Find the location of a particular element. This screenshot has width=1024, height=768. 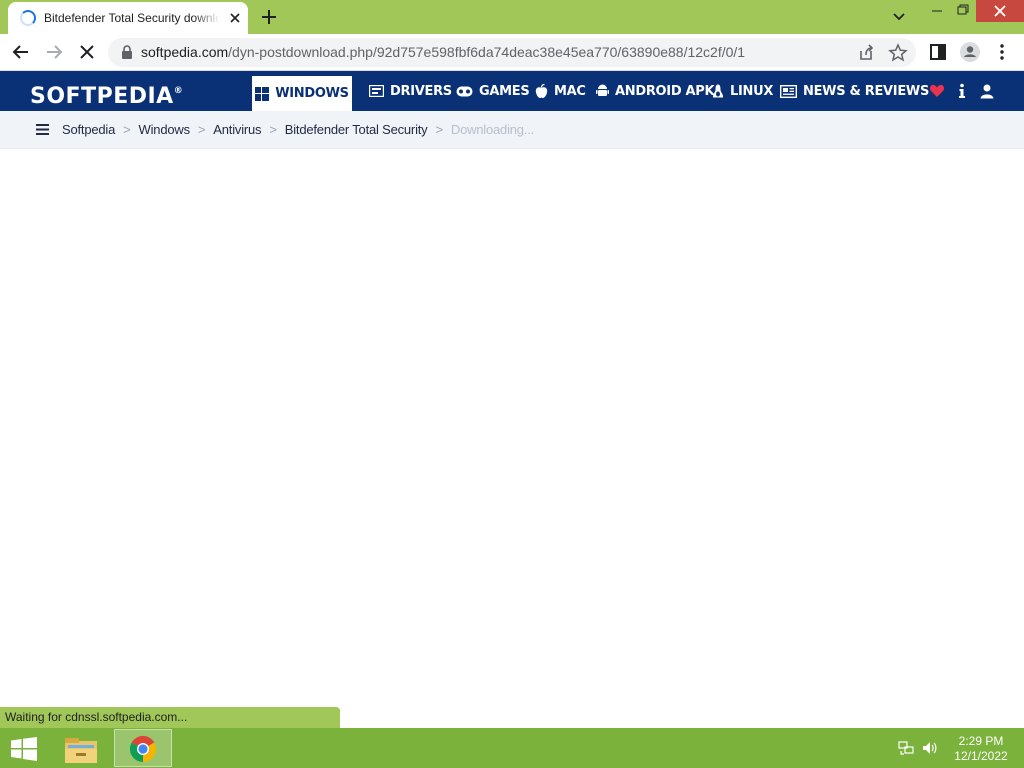

softpedia-logo: SOFTPEDIA® is located at coordinates (107, 93).